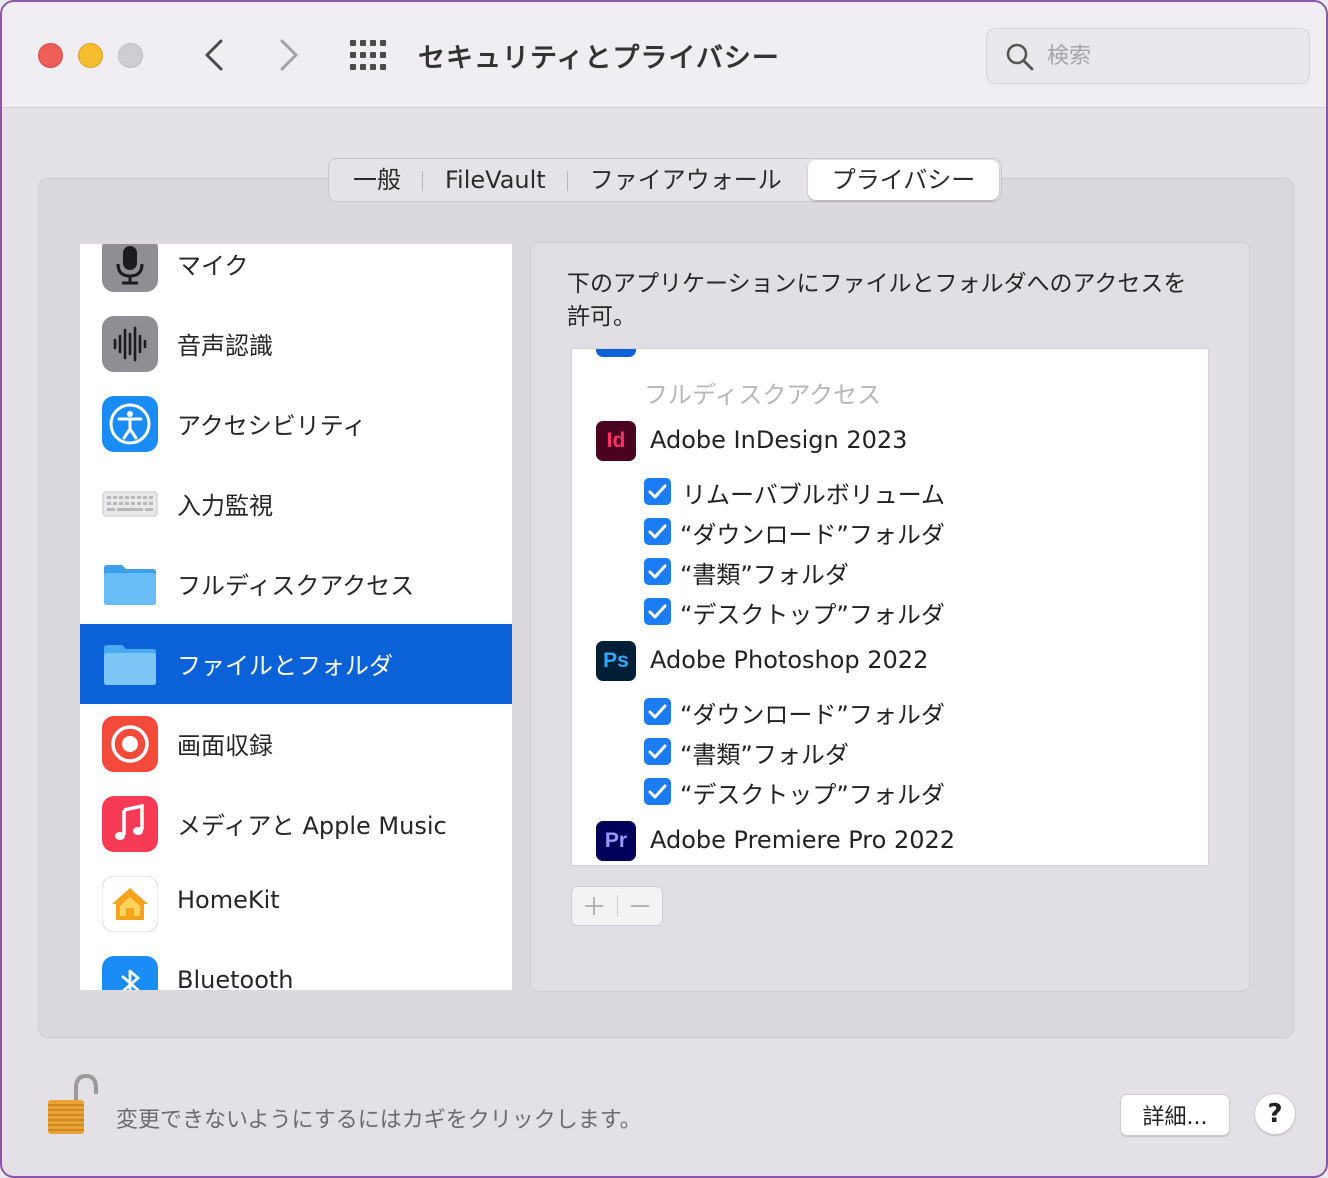 The image size is (1328, 1178). I want to click on category-label: ファイルとフォルダ, so click(285, 666).